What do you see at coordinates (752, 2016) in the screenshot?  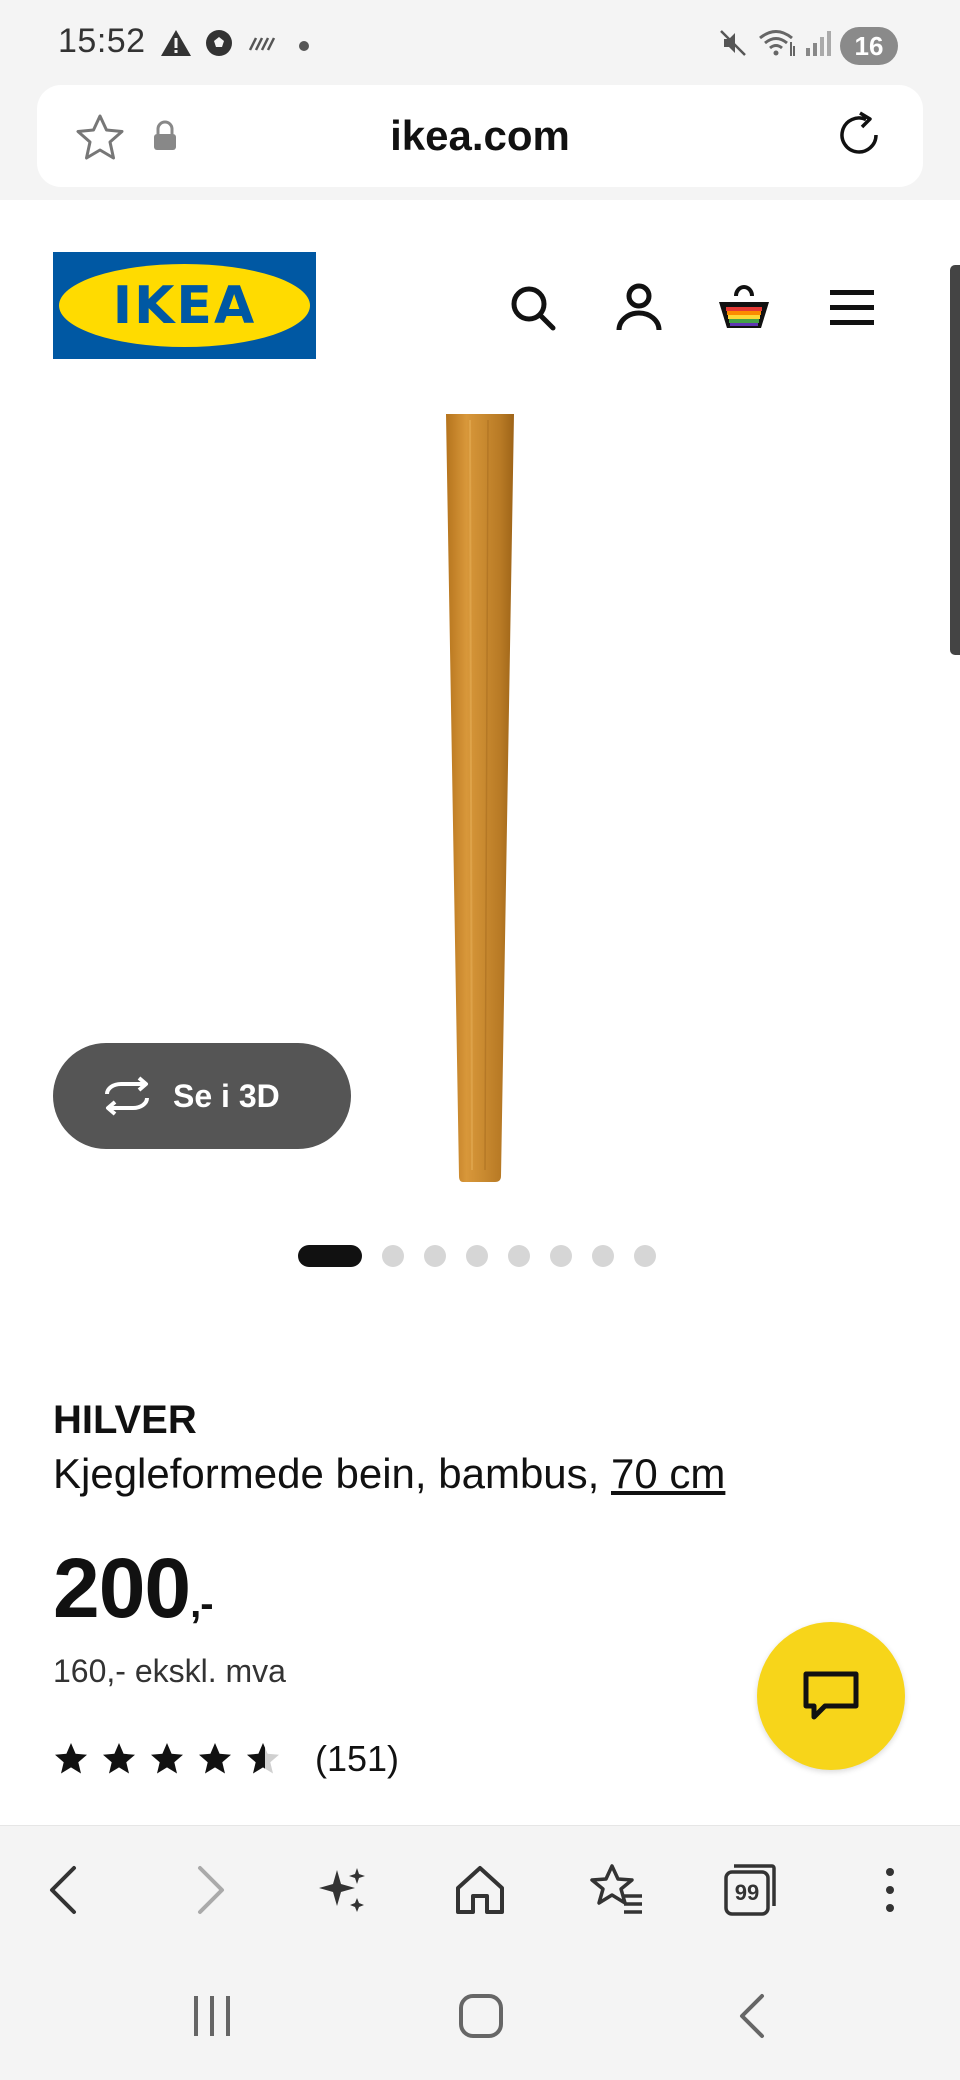 I see `back-nav-icon` at bounding box center [752, 2016].